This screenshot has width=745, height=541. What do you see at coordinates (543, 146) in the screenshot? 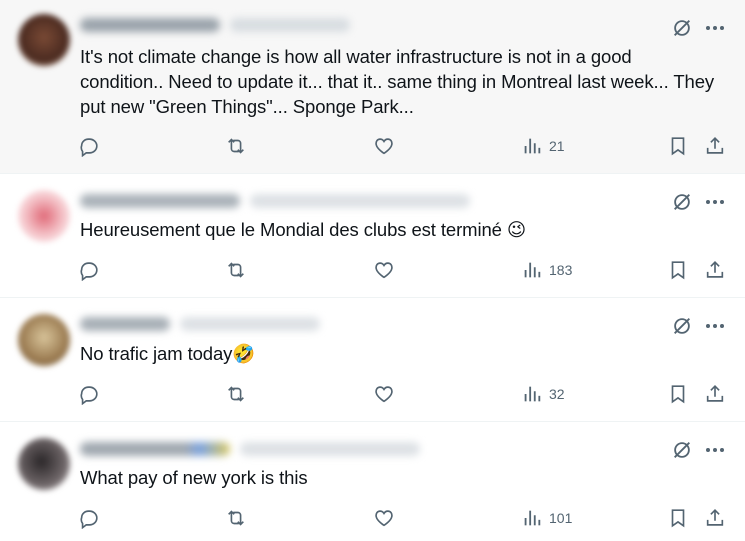
I see `views-button: 21` at bounding box center [543, 146].